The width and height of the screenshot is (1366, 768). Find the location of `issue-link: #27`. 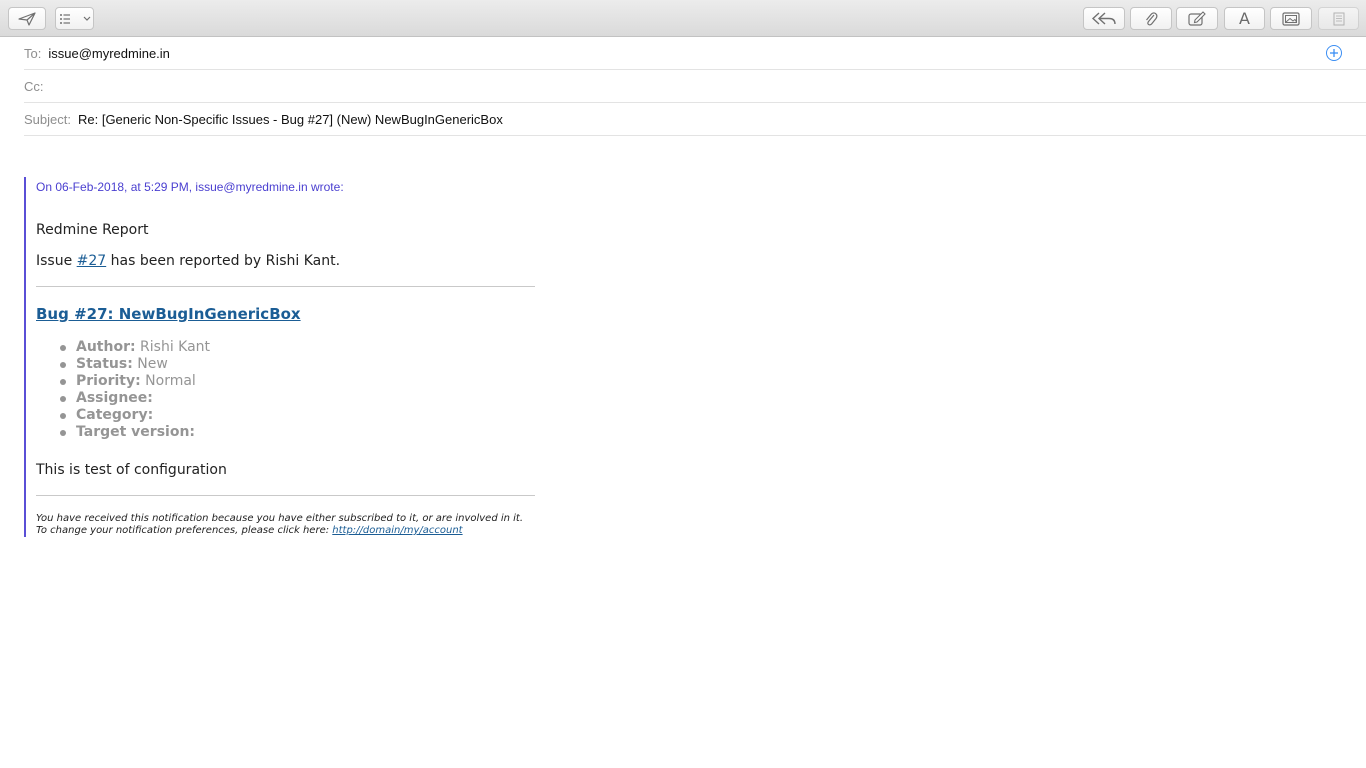

issue-link: #27 is located at coordinates (92, 261).